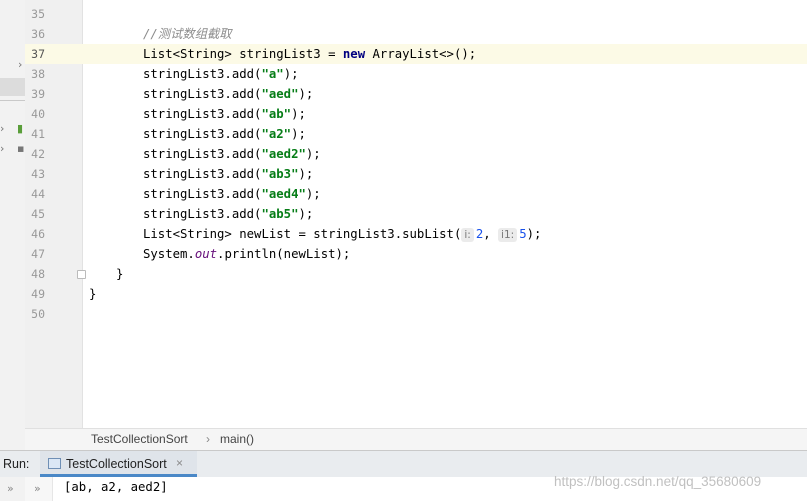 This screenshot has width=807, height=501. What do you see at coordinates (243, 54) in the screenshot?
I see `code-part: List<String> stringList3 =` at bounding box center [243, 54].